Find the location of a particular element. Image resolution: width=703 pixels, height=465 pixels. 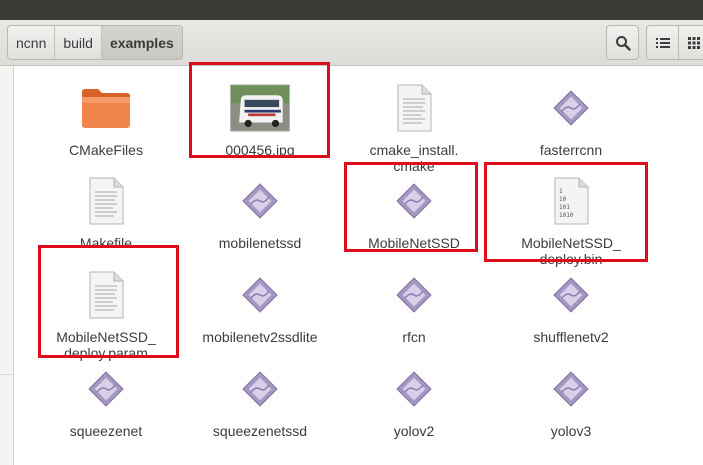

file-label: rfcn is located at coordinates (414, 337).